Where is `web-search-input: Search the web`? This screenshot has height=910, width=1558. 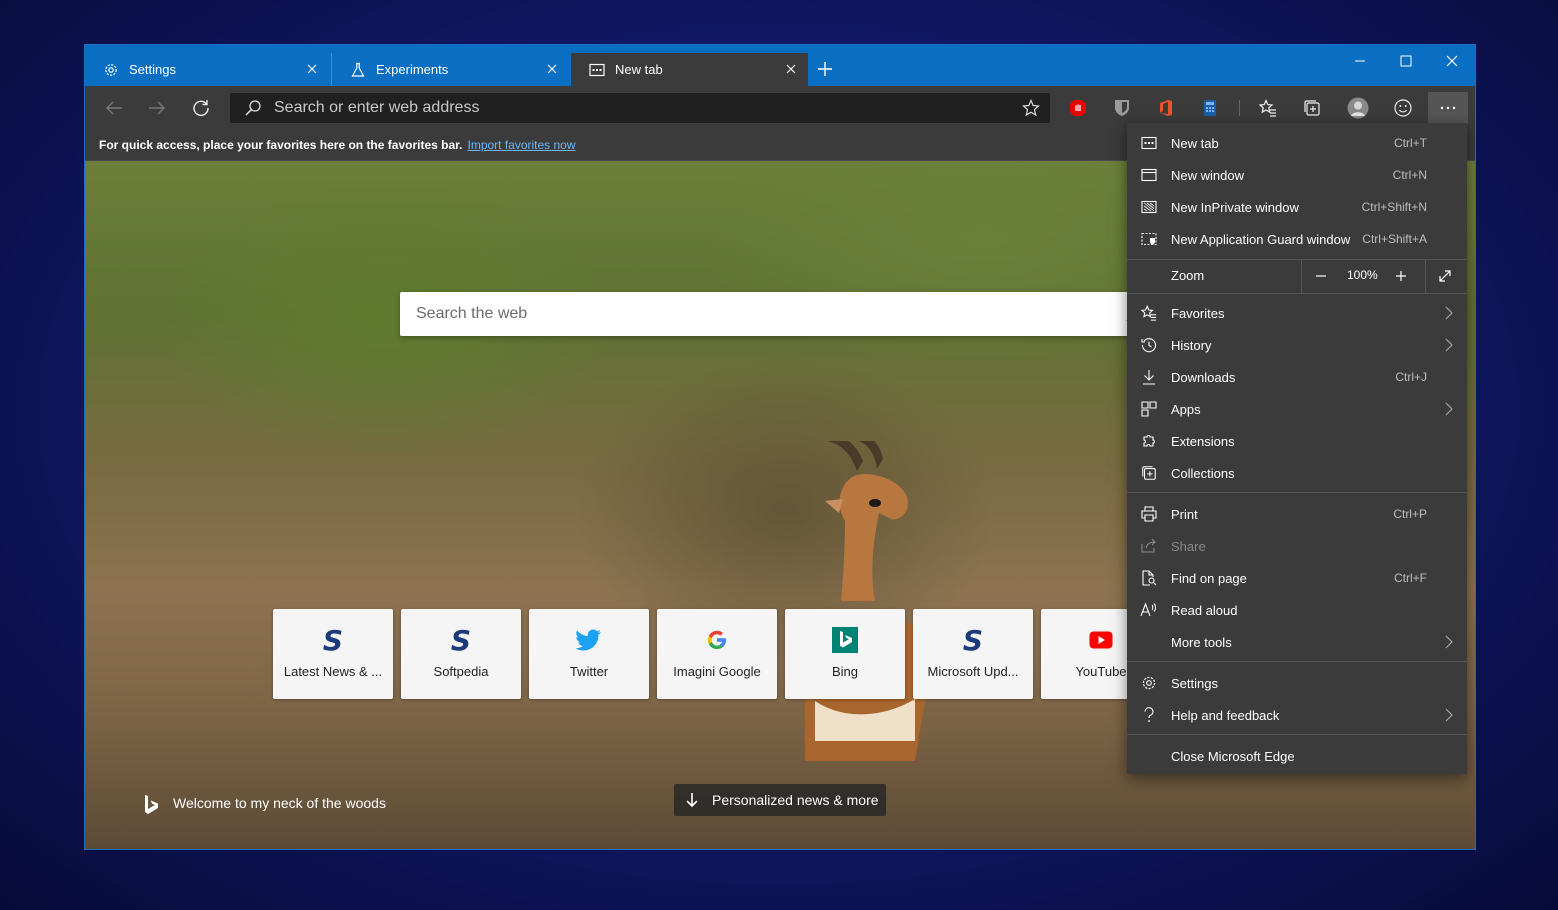 web-search-input: Search the web is located at coordinates (771, 314).